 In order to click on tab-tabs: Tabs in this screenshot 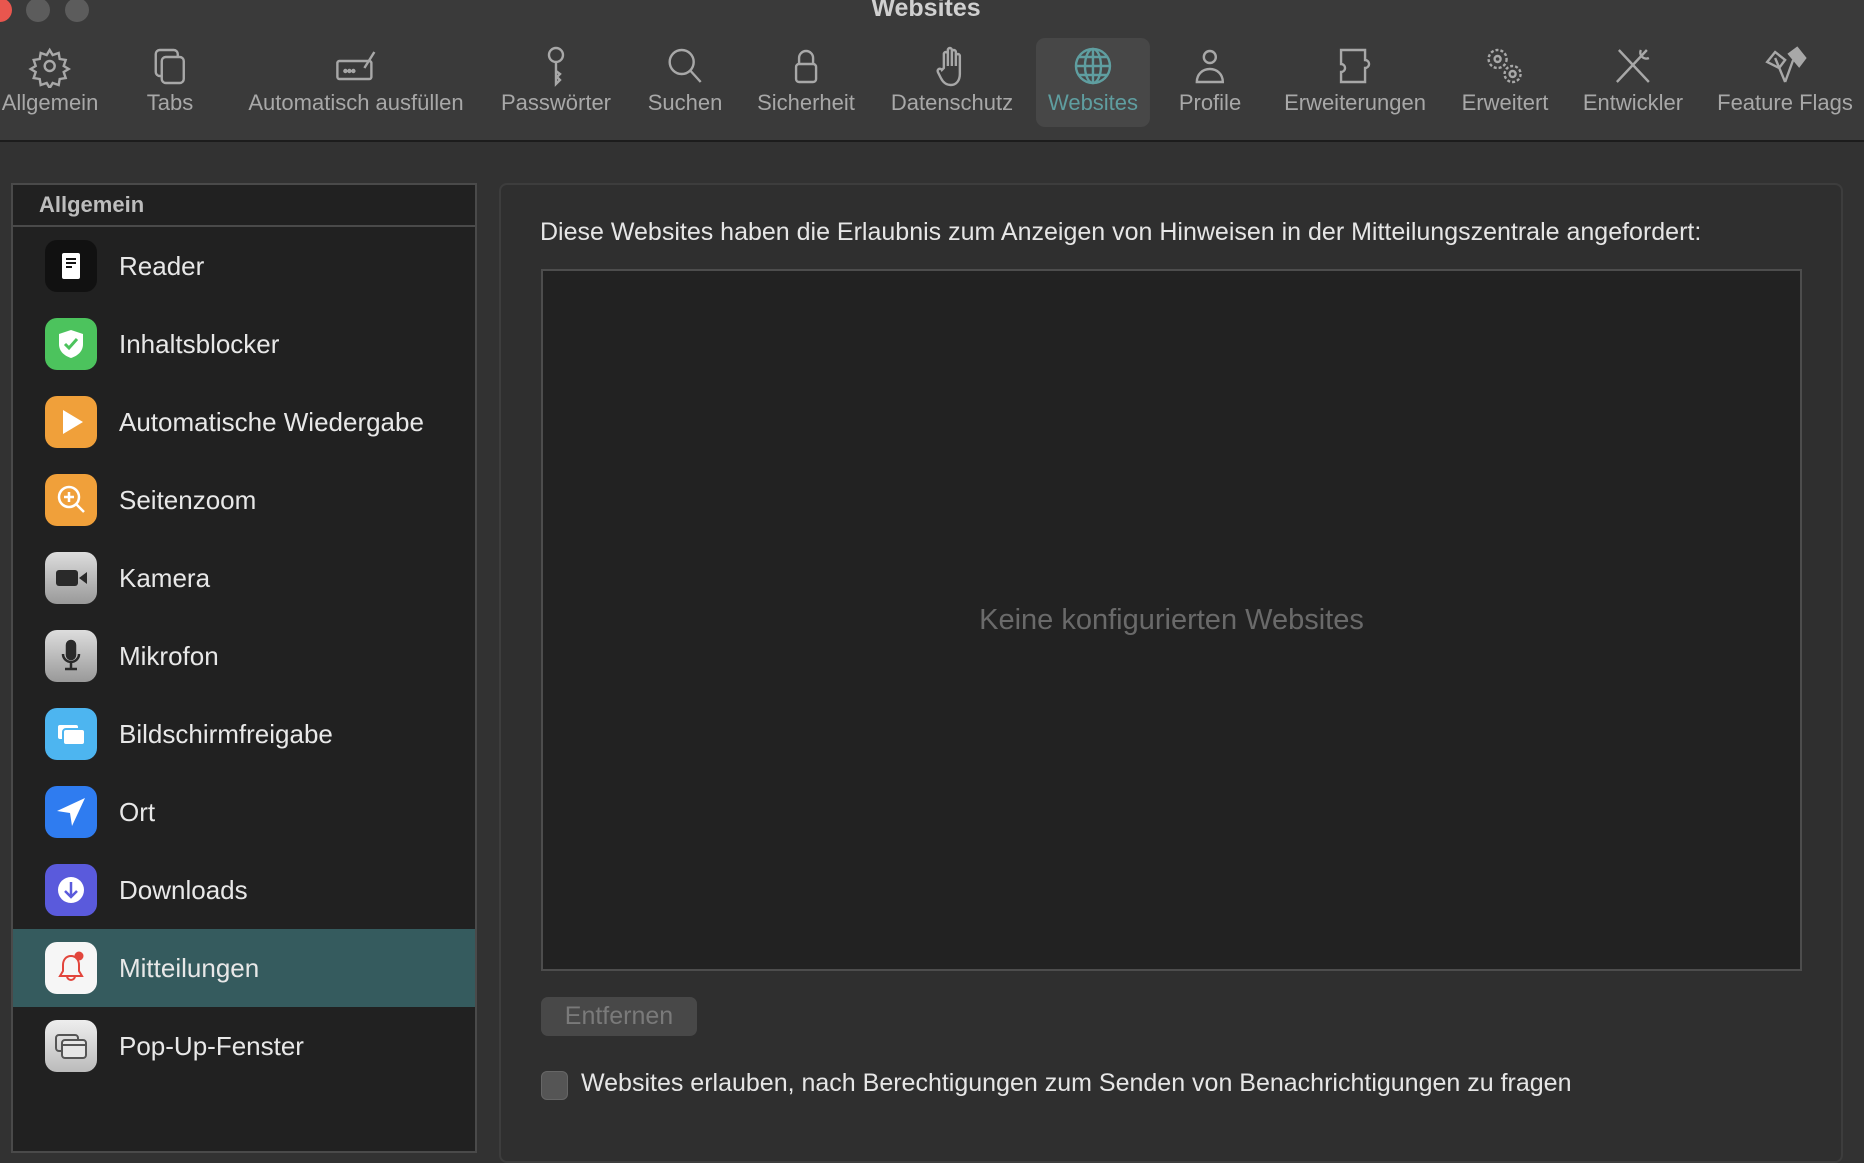, I will do `click(170, 82)`.